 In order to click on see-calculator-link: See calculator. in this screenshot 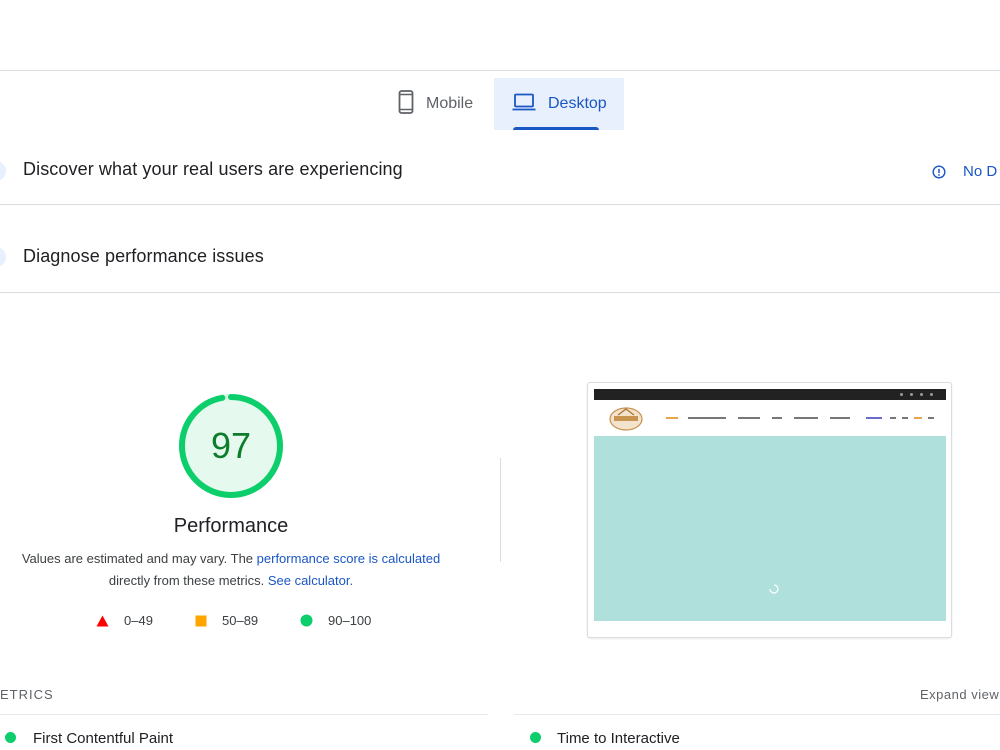, I will do `click(310, 580)`.